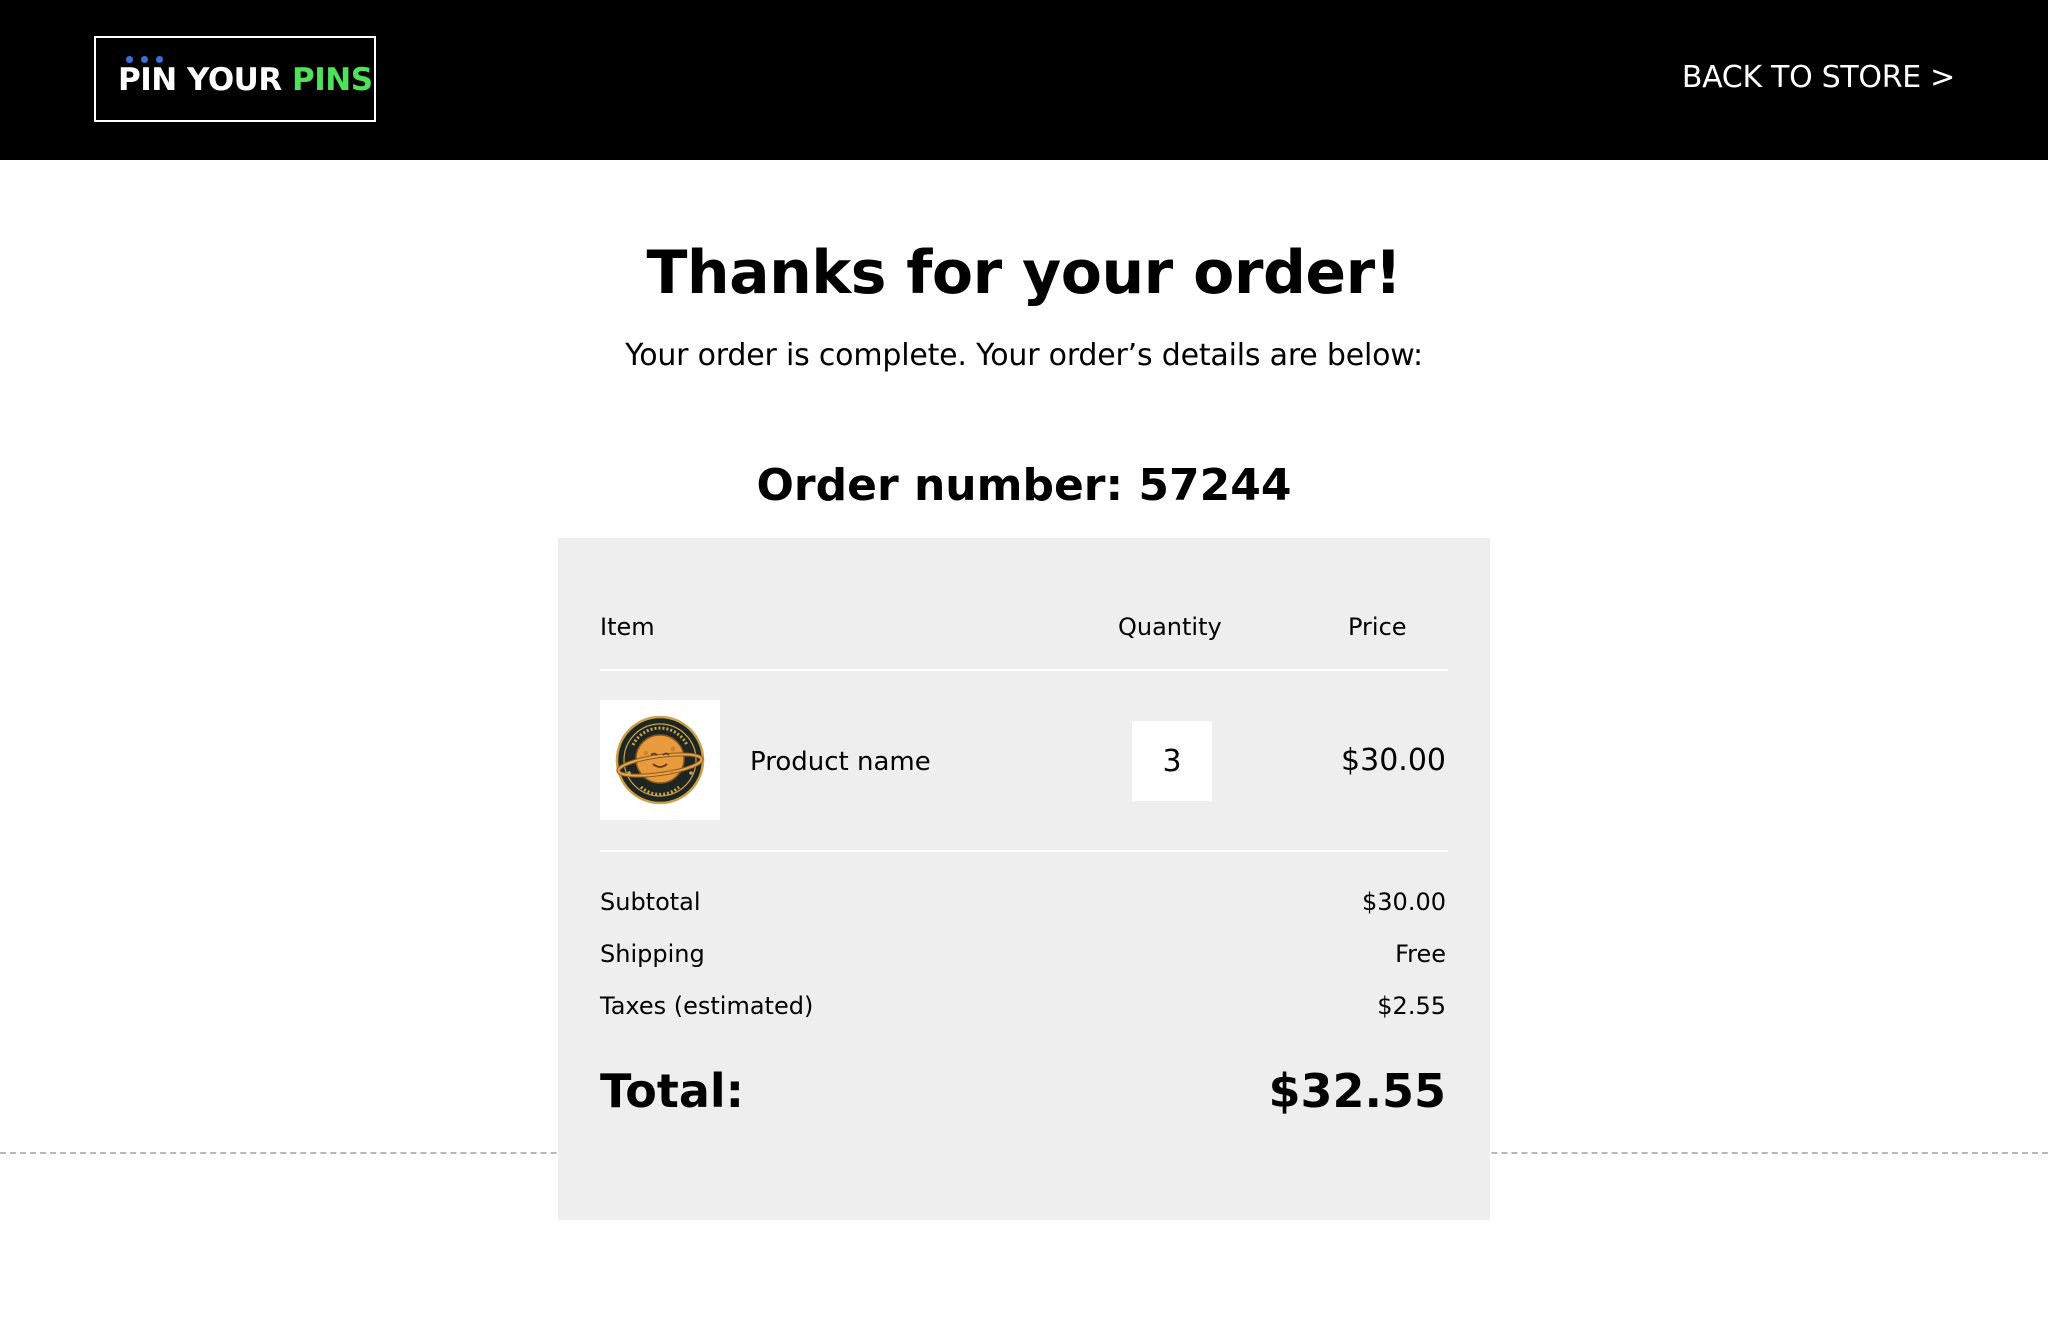  Describe the element at coordinates (1420, 954) in the screenshot. I see `shipping-value: Free` at that location.